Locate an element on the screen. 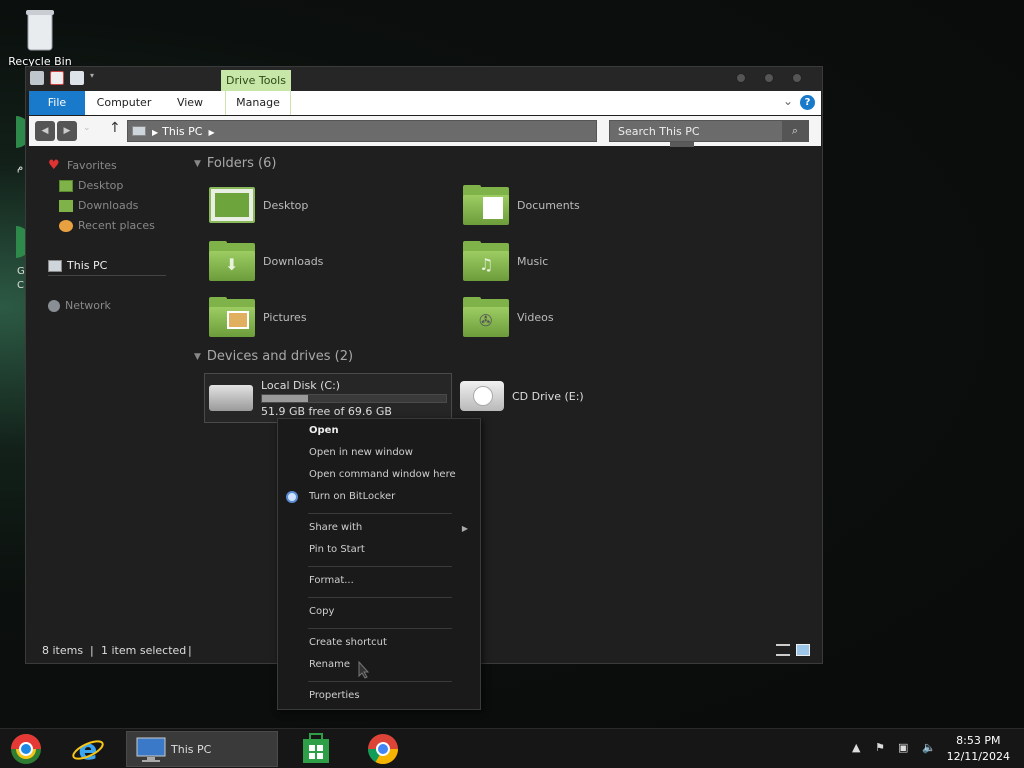  menu-item-copy: Copy is located at coordinates (321, 611).